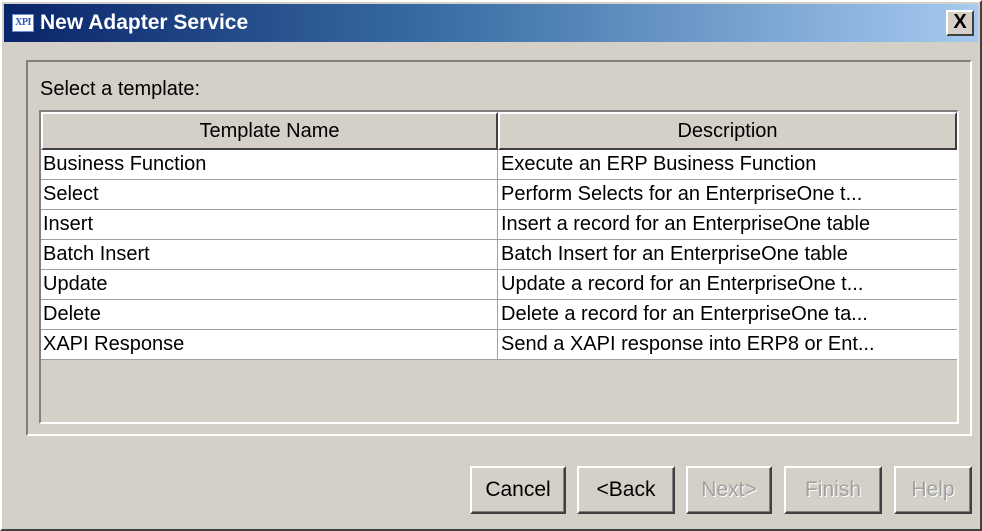 The height and width of the screenshot is (531, 982). Describe the element at coordinates (269, 225) in the screenshot. I see `template-name-cell: Insert` at that location.